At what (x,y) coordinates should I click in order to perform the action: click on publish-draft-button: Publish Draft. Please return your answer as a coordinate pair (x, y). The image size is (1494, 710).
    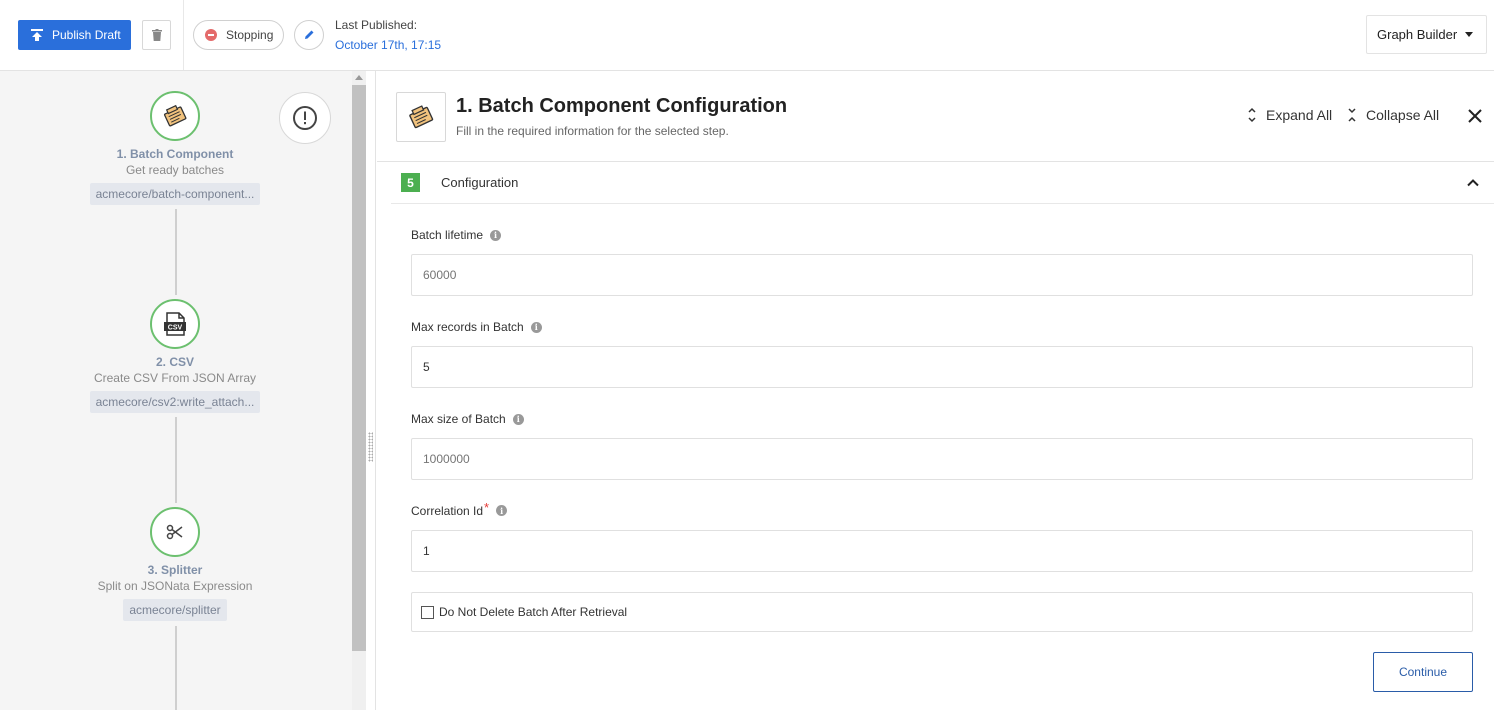
    Looking at the image, I should click on (74, 35).